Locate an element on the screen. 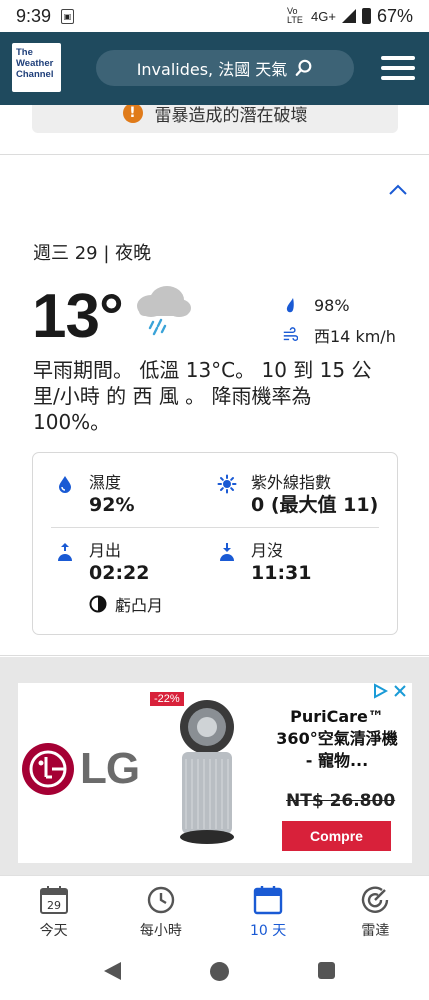  wind-value: 西14 km/h is located at coordinates (355, 336).